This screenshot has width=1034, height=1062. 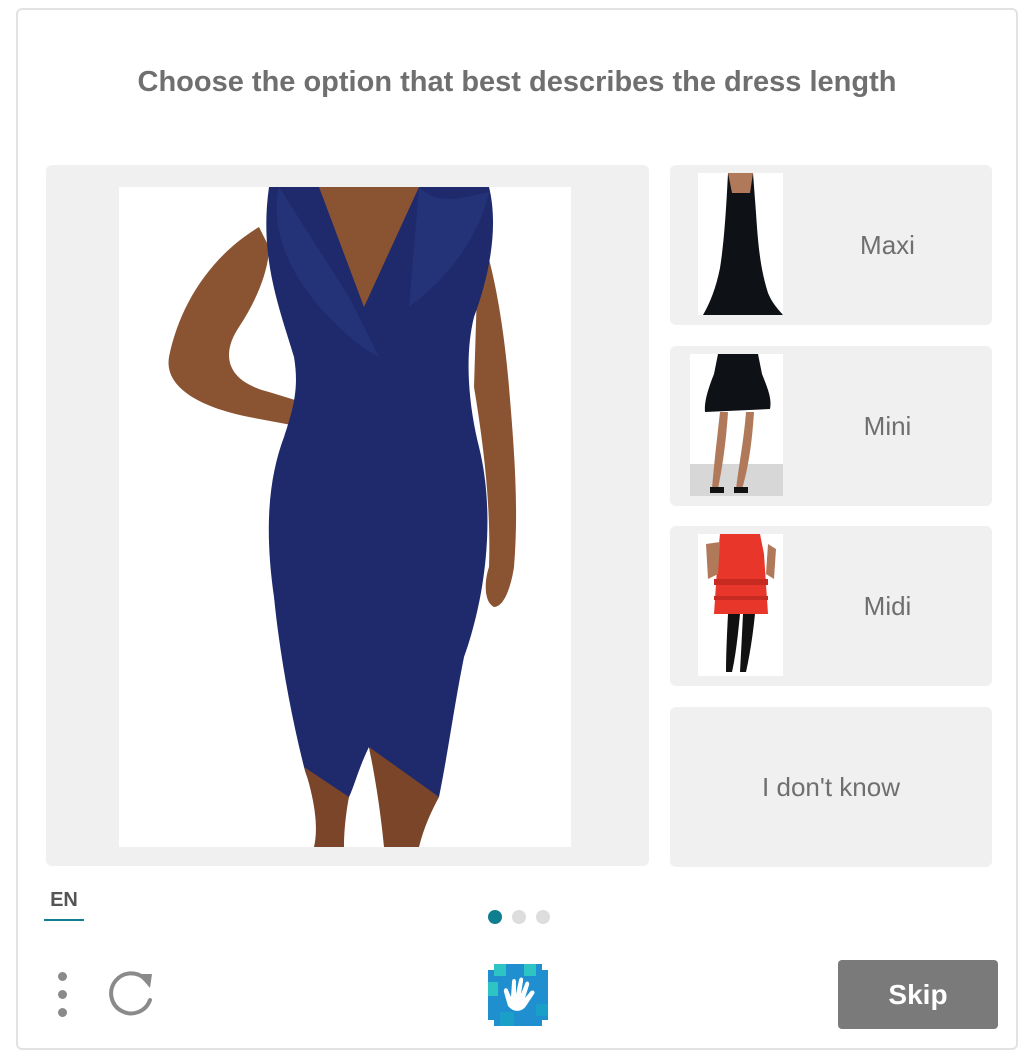 I want to click on pagination-dot-active, so click(x=495, y=917).